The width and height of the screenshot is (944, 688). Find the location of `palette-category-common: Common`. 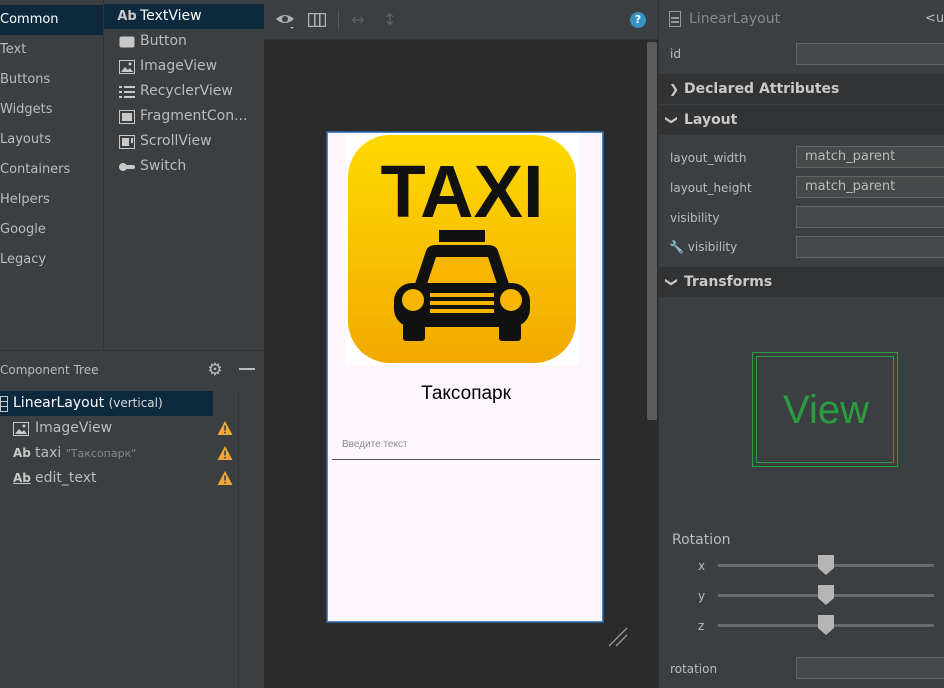

palette-category-common: Common is located at coordinates (51, 20).